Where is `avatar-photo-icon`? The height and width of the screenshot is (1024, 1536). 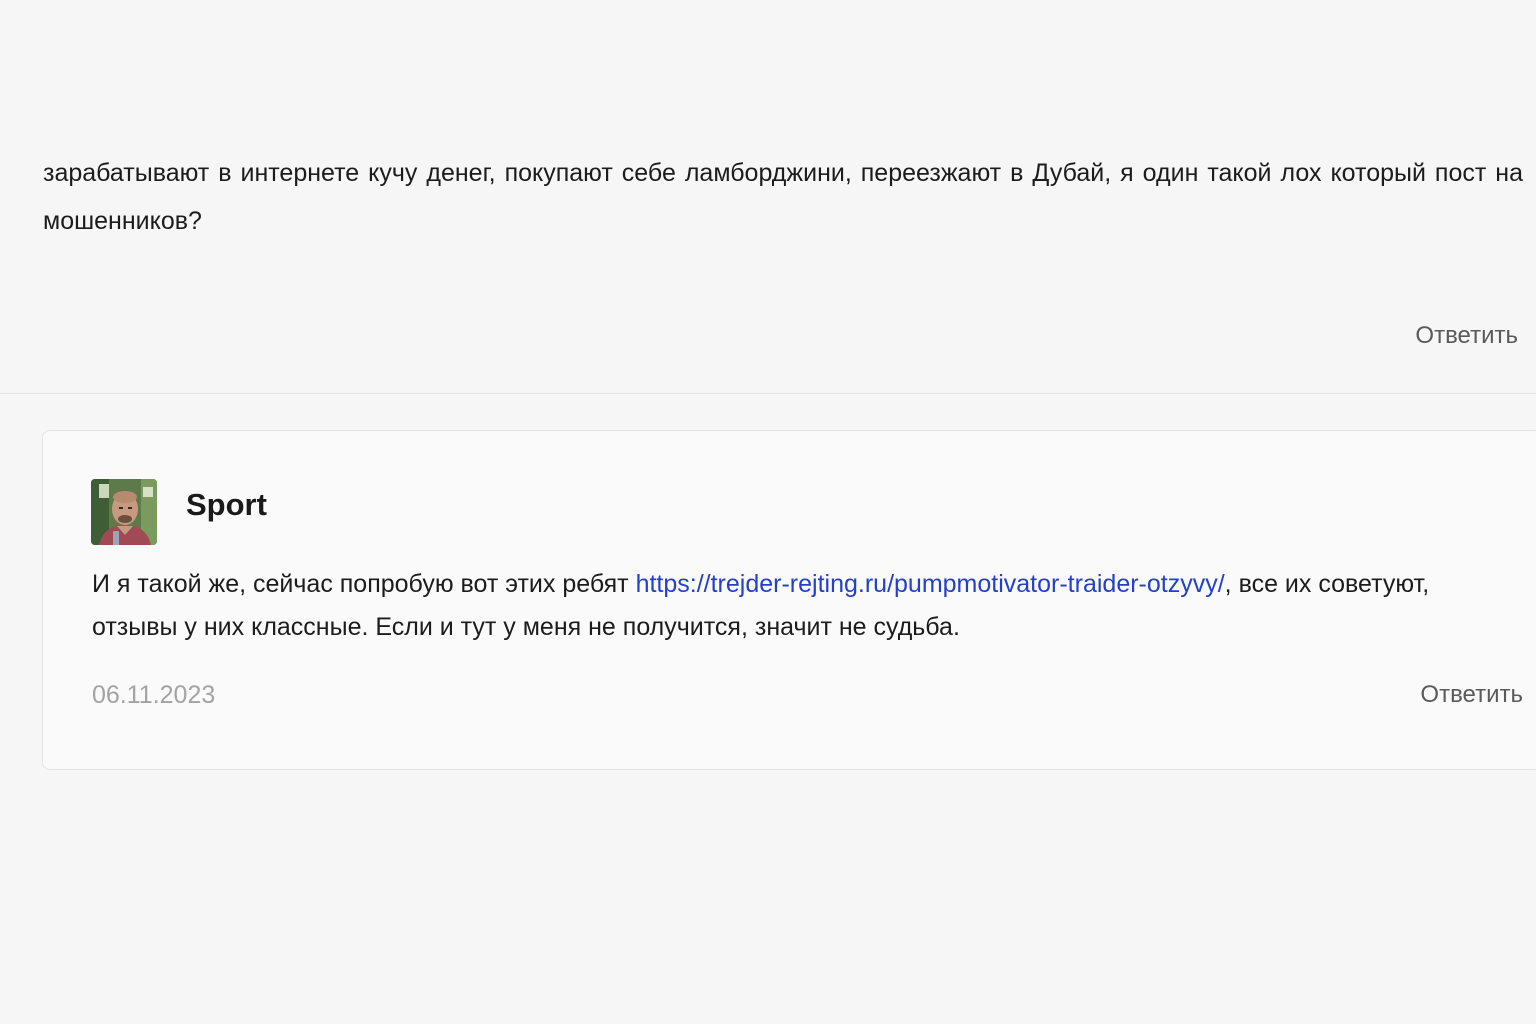
avatar-photo-icon is located at coordinates (124, 512).